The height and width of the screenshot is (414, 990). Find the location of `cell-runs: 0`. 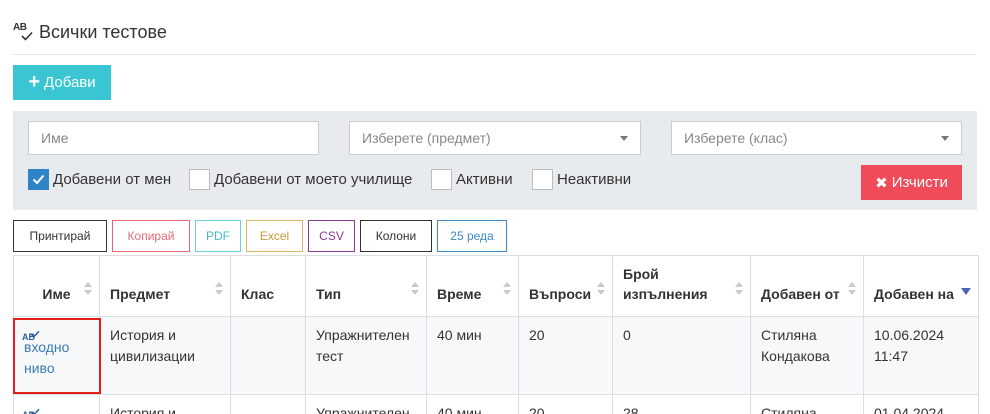

cell-runs: 0 is located at coordinates (681, 355).